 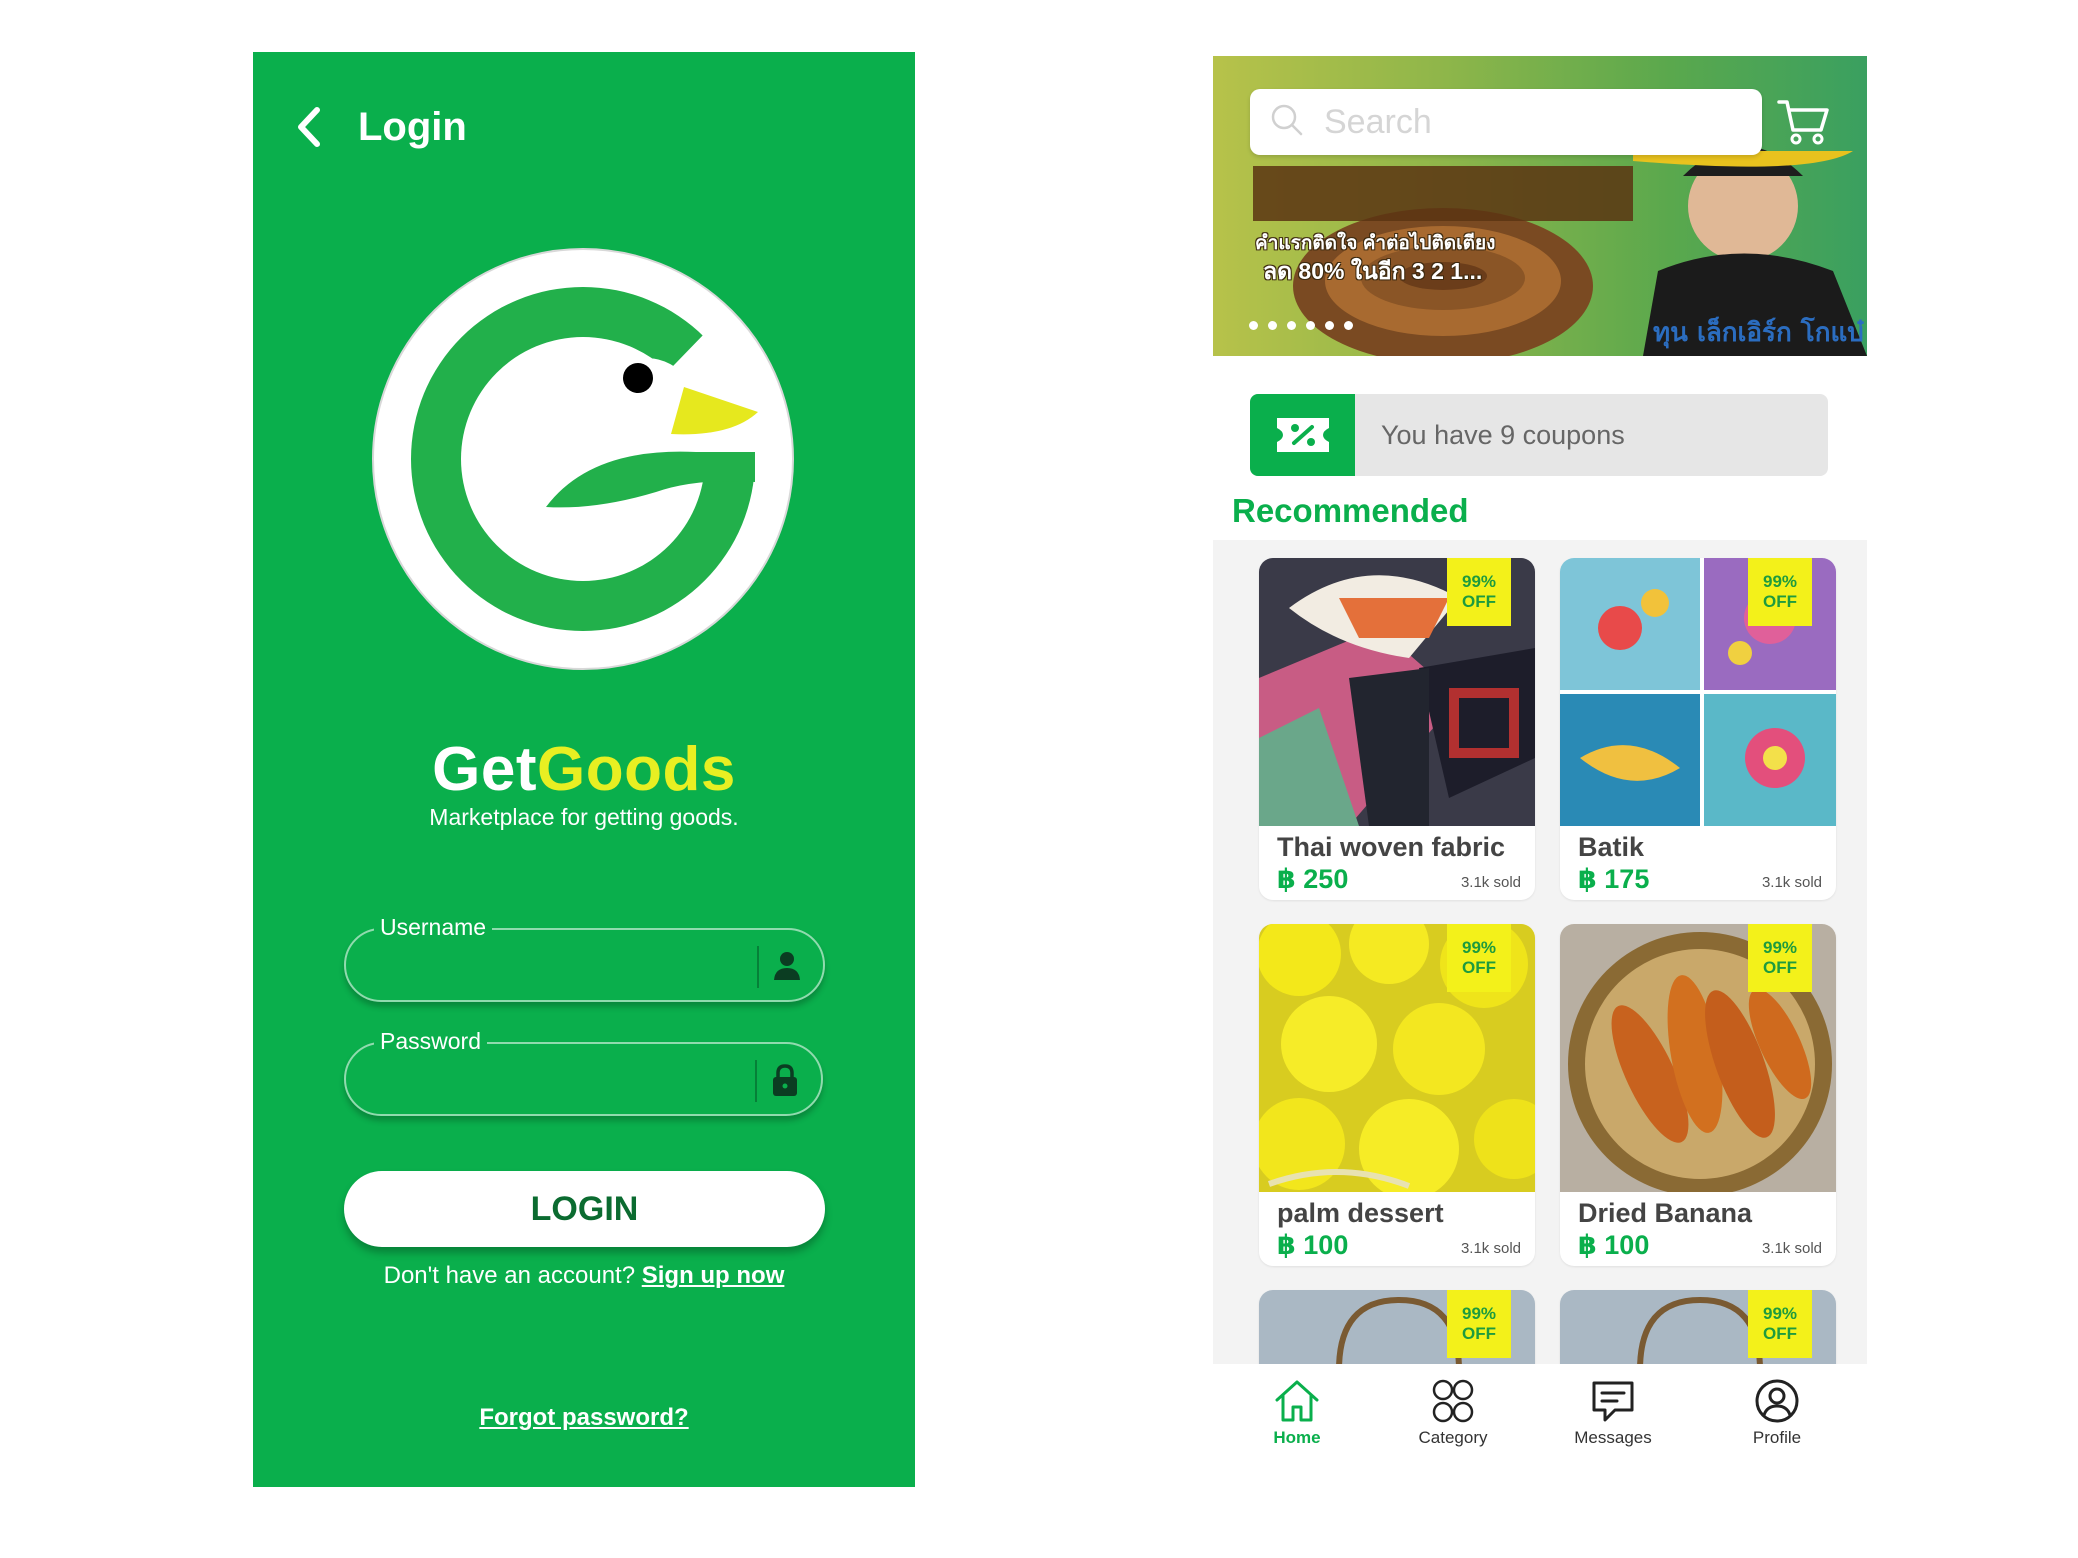 I want to click on coupon-bar: You have 9 coupons, so click(x=1539, y=435).